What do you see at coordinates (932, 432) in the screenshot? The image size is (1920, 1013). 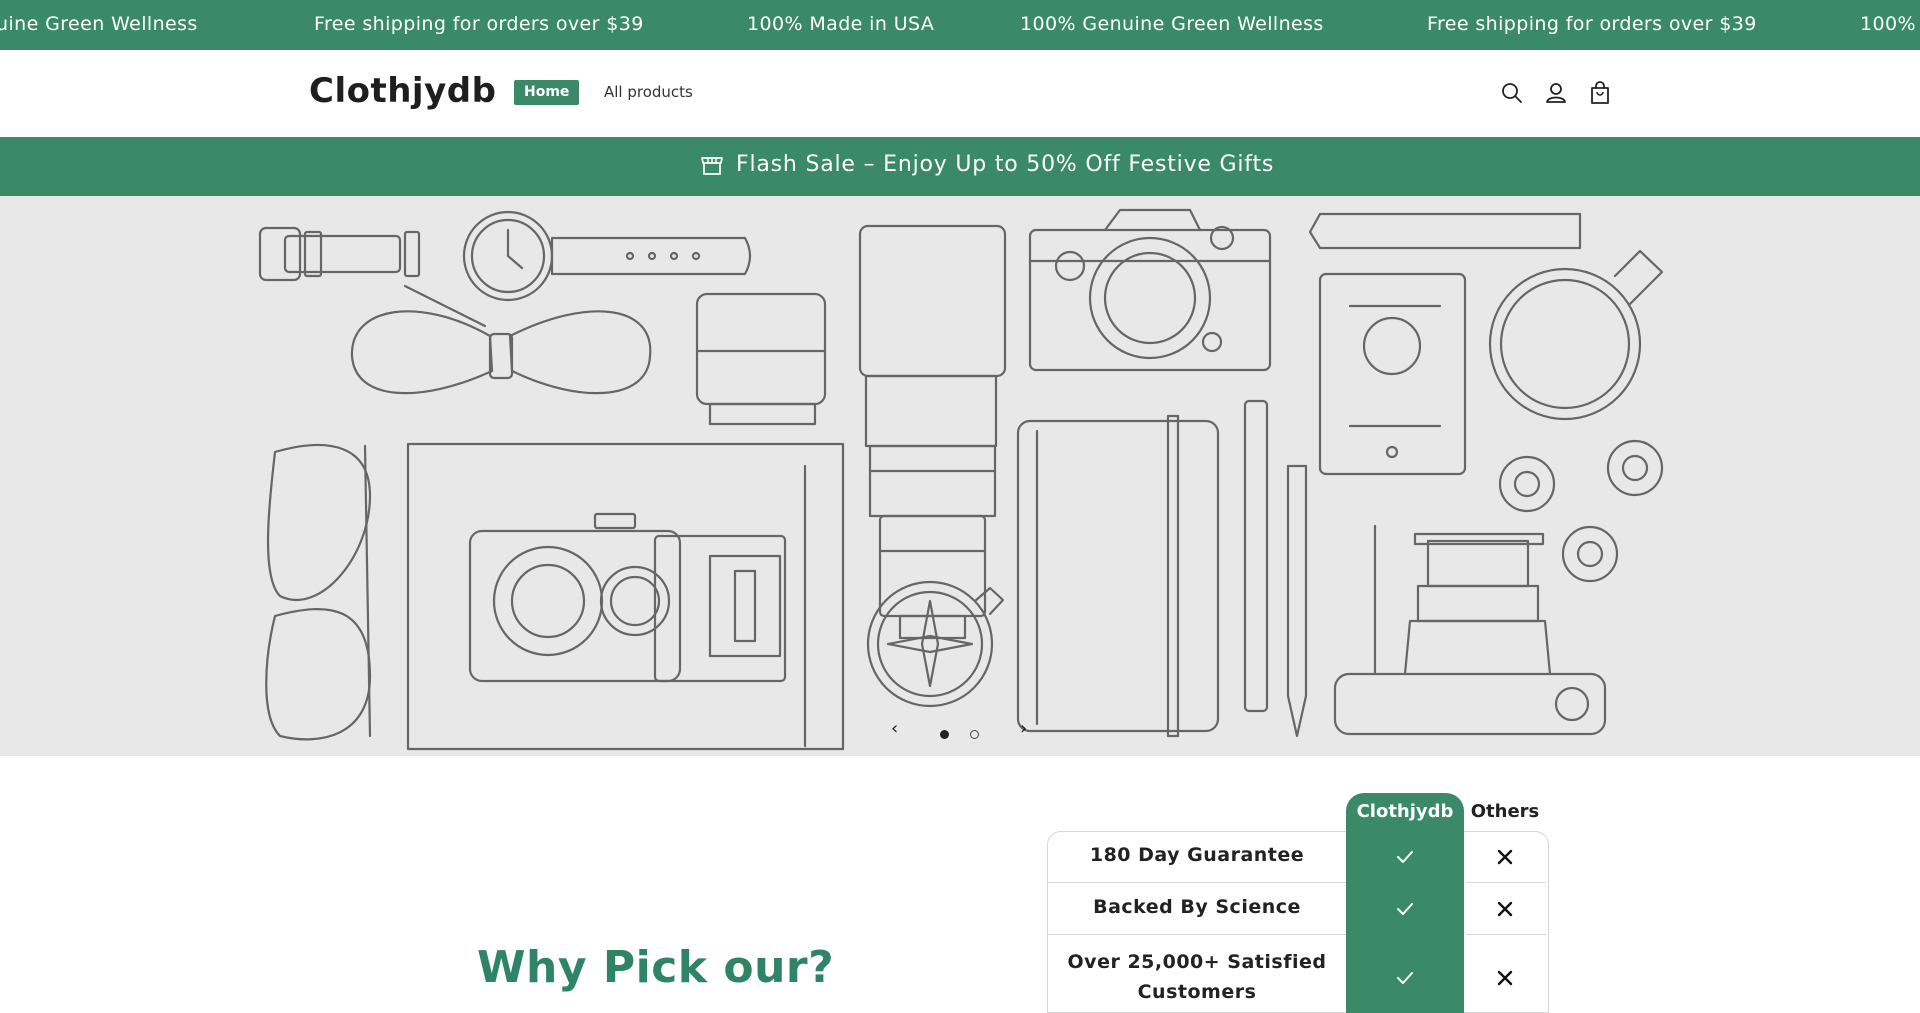 I see `telephoto-lens-illustration` at bounding box center [932, 432].